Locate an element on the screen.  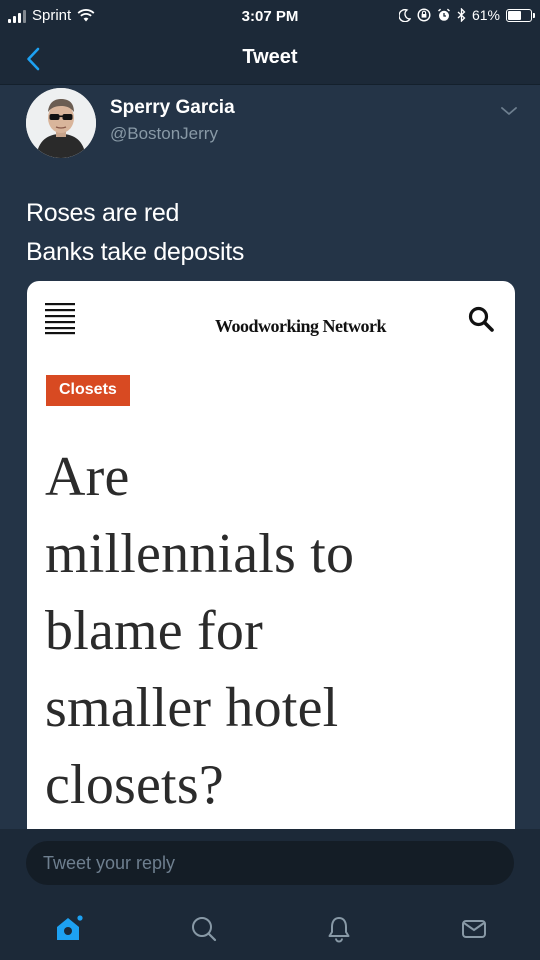
tweet-options-button is located at coordinates (509, 111).